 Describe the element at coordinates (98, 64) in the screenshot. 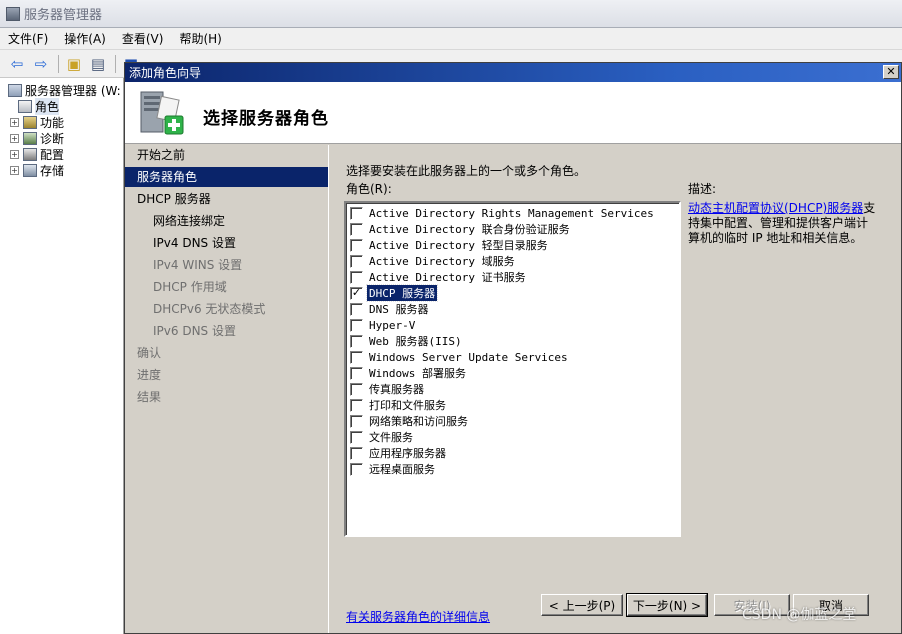

I see `show-hide-console-tree-icon: ▤` at that location.